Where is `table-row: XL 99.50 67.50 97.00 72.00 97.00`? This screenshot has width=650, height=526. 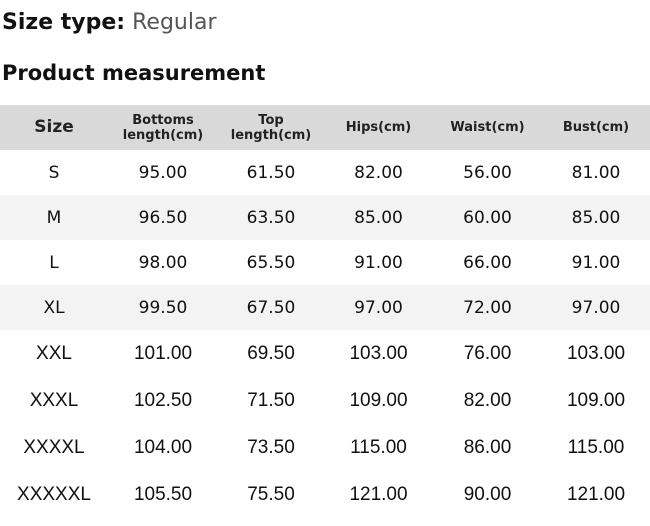
table-row: XL 99.50 67.50 97.00 72.00 97.00 is located at coordinates (325, 307).